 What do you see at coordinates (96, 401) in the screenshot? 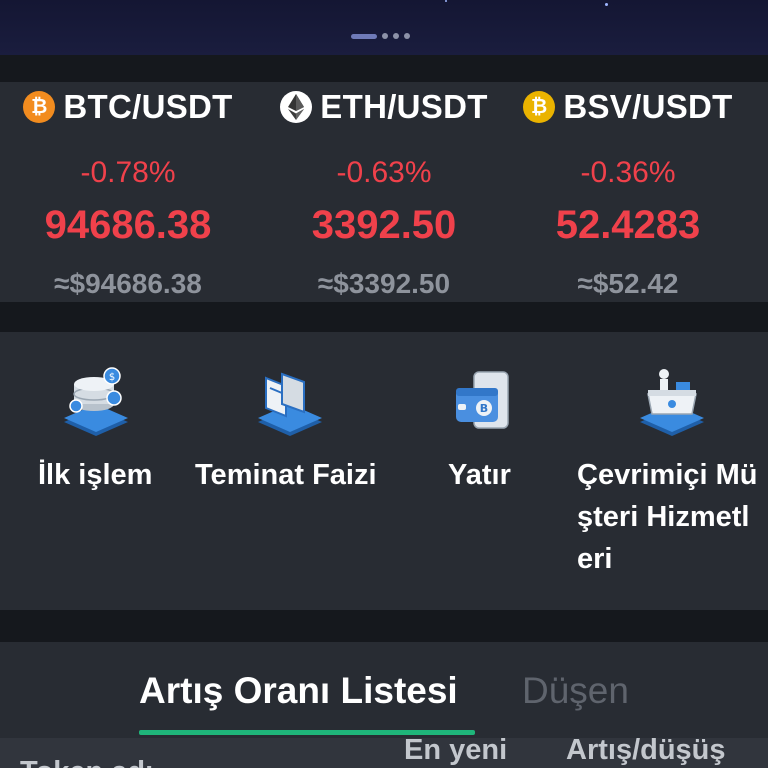
I see `database-coins-icon: $` at bounding box center [96, 401].